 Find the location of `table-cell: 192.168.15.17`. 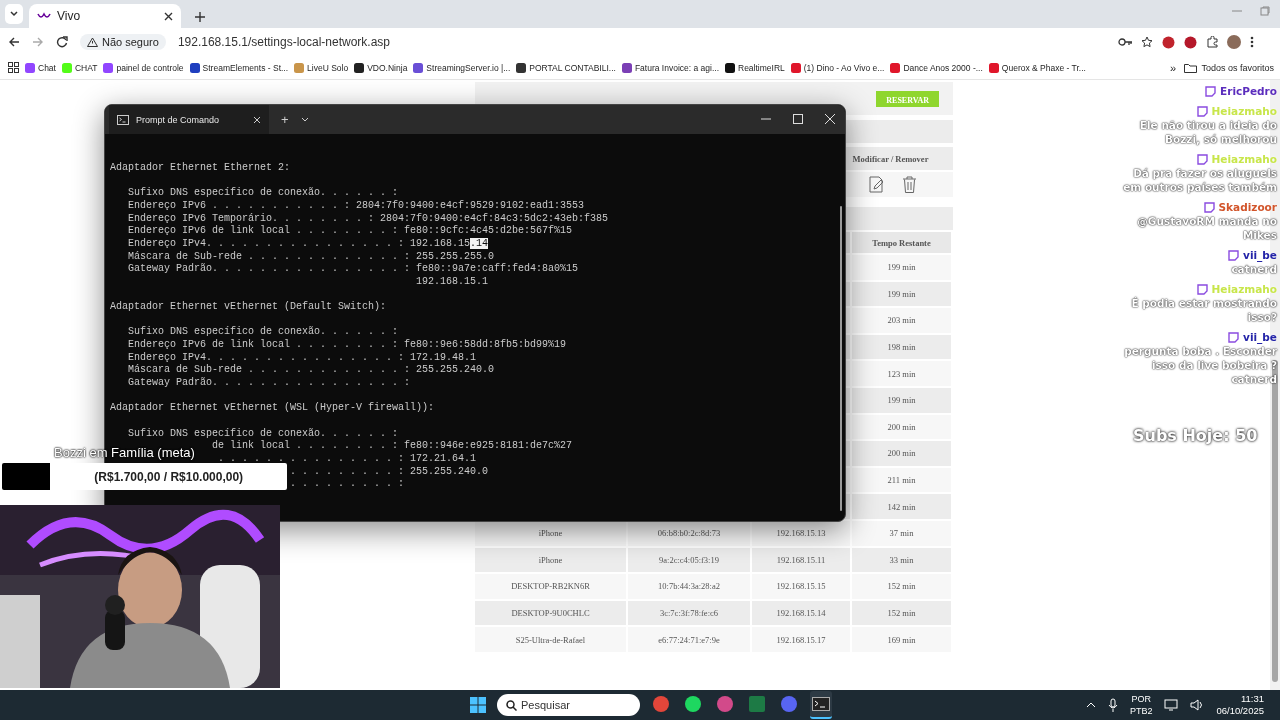

table-cell: 192.168.15.17 is located at coordinates (802, 640).